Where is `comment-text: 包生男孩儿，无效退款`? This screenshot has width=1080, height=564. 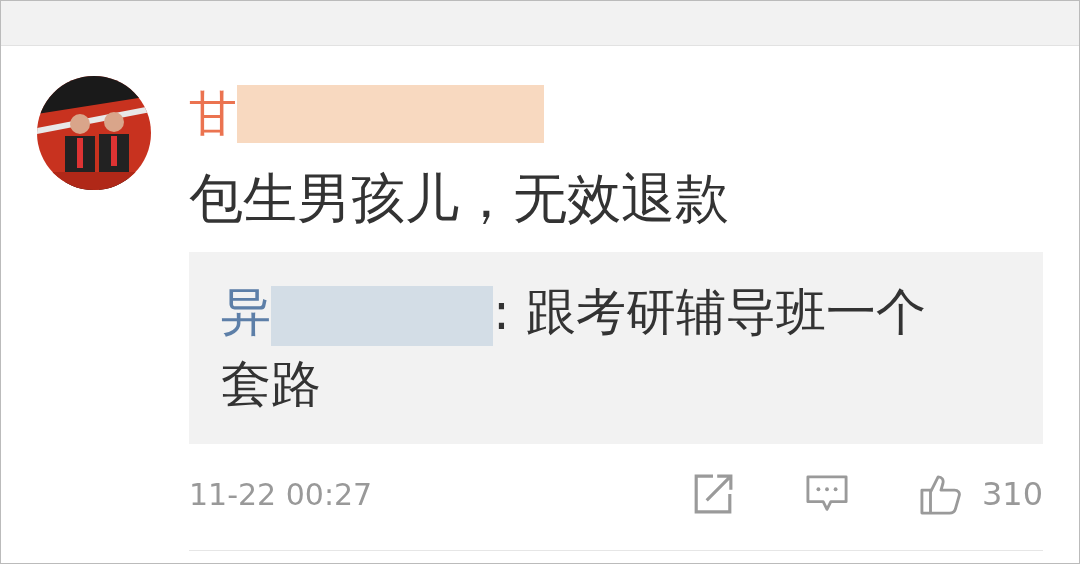
comment-text: 包生男孩儿，无效退款 is located at coordinates (459, 199).